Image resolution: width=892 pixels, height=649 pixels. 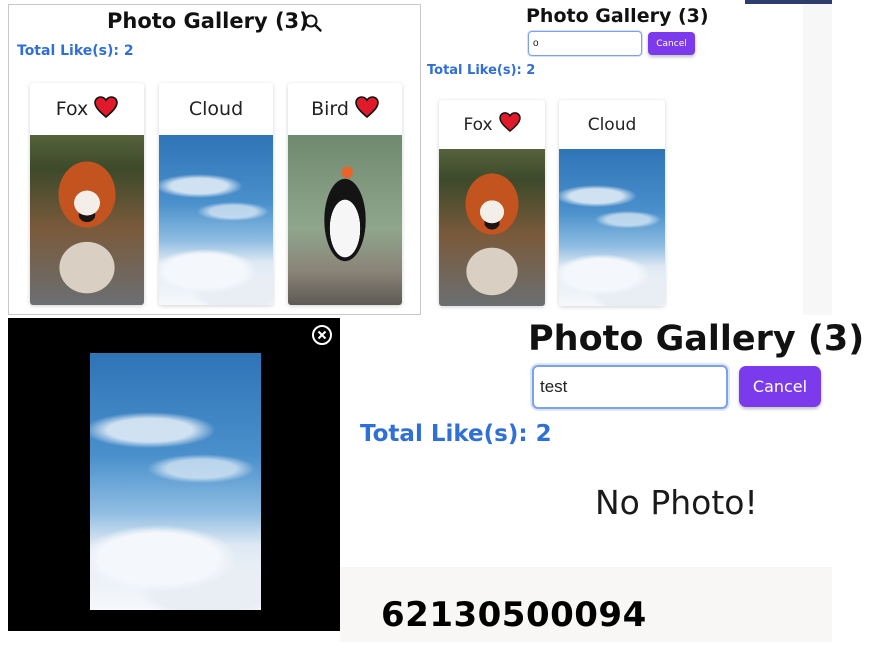 What do you see at coordinates (514, 615) in the screenshot?
I see `student-id: 62130500094` at bounding box center [514, 615].